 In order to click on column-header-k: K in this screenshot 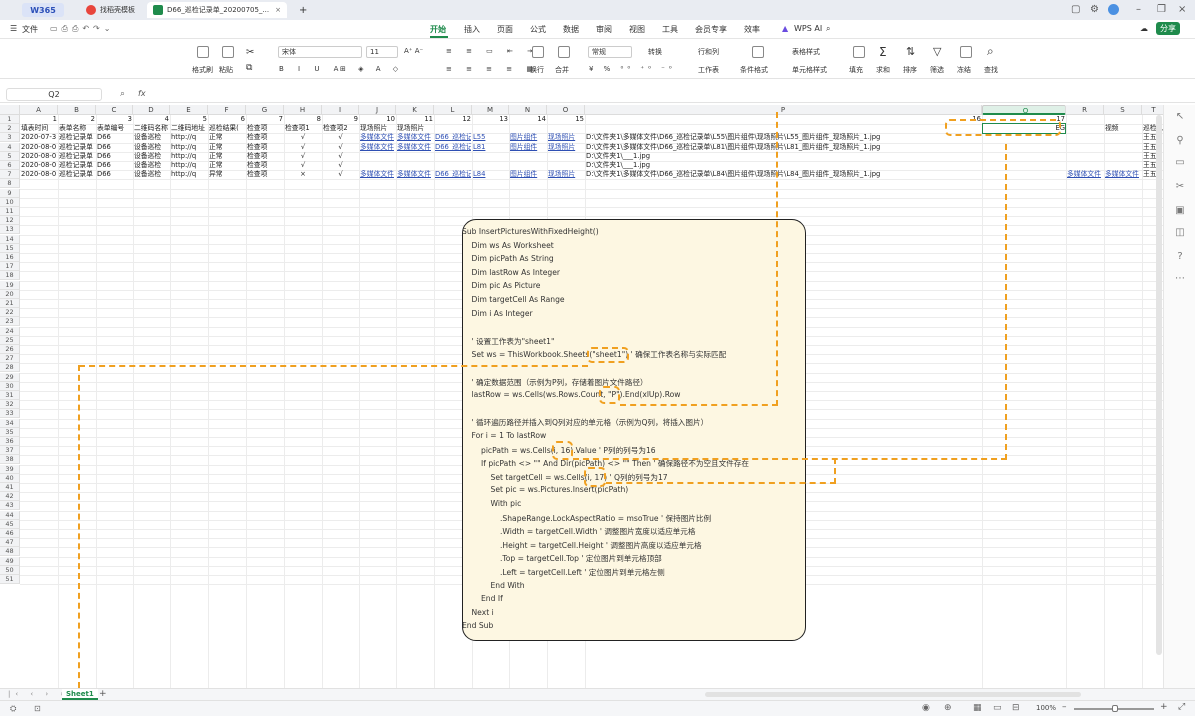, I will do `click(415, 110)`.